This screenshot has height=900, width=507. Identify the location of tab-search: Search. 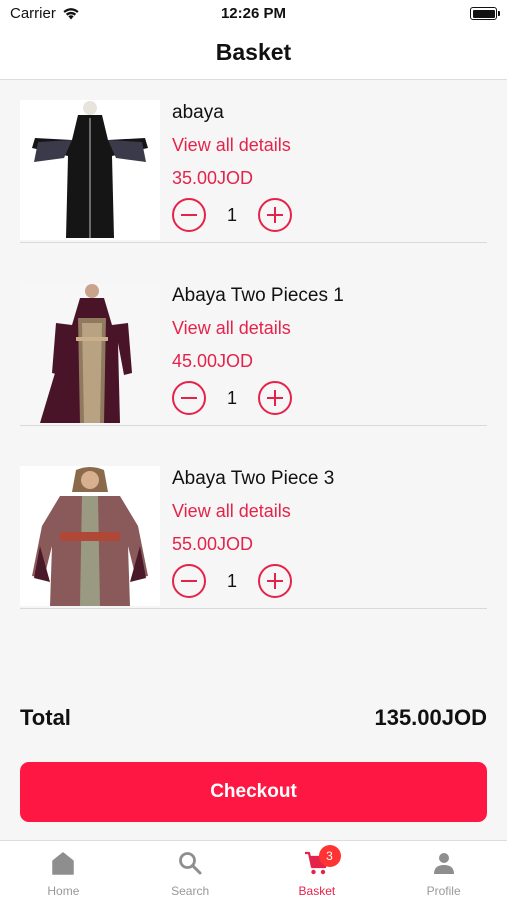
(190, 870).